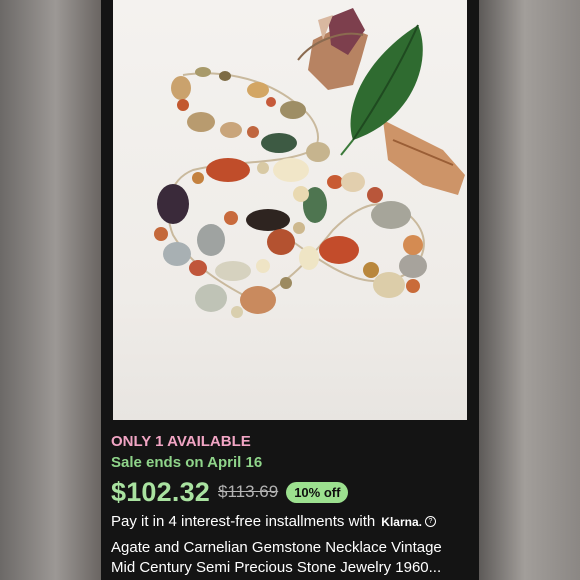 This screenshot has width=580, height=580. What do you see at coordinates (187, 462) in the screenshot?
I see `sale-ends-label: Sale ends on April 16` at bounding box center [187, 462].